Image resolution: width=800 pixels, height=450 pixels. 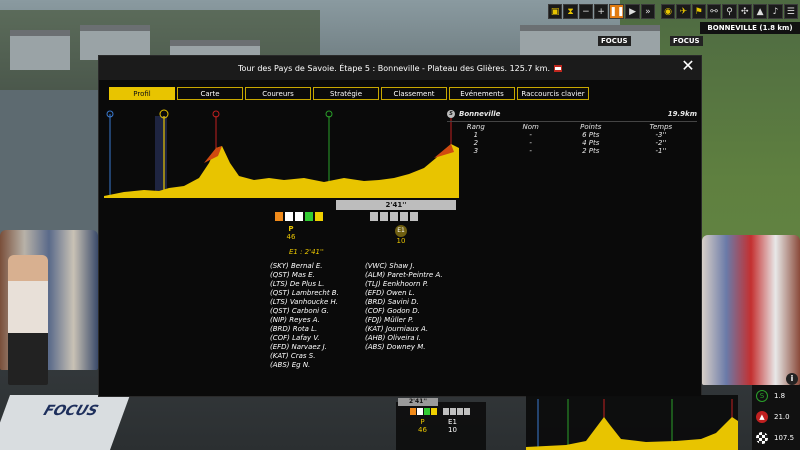 I want to click on gap-bar: 2'41'', so click(x=396, y=205).